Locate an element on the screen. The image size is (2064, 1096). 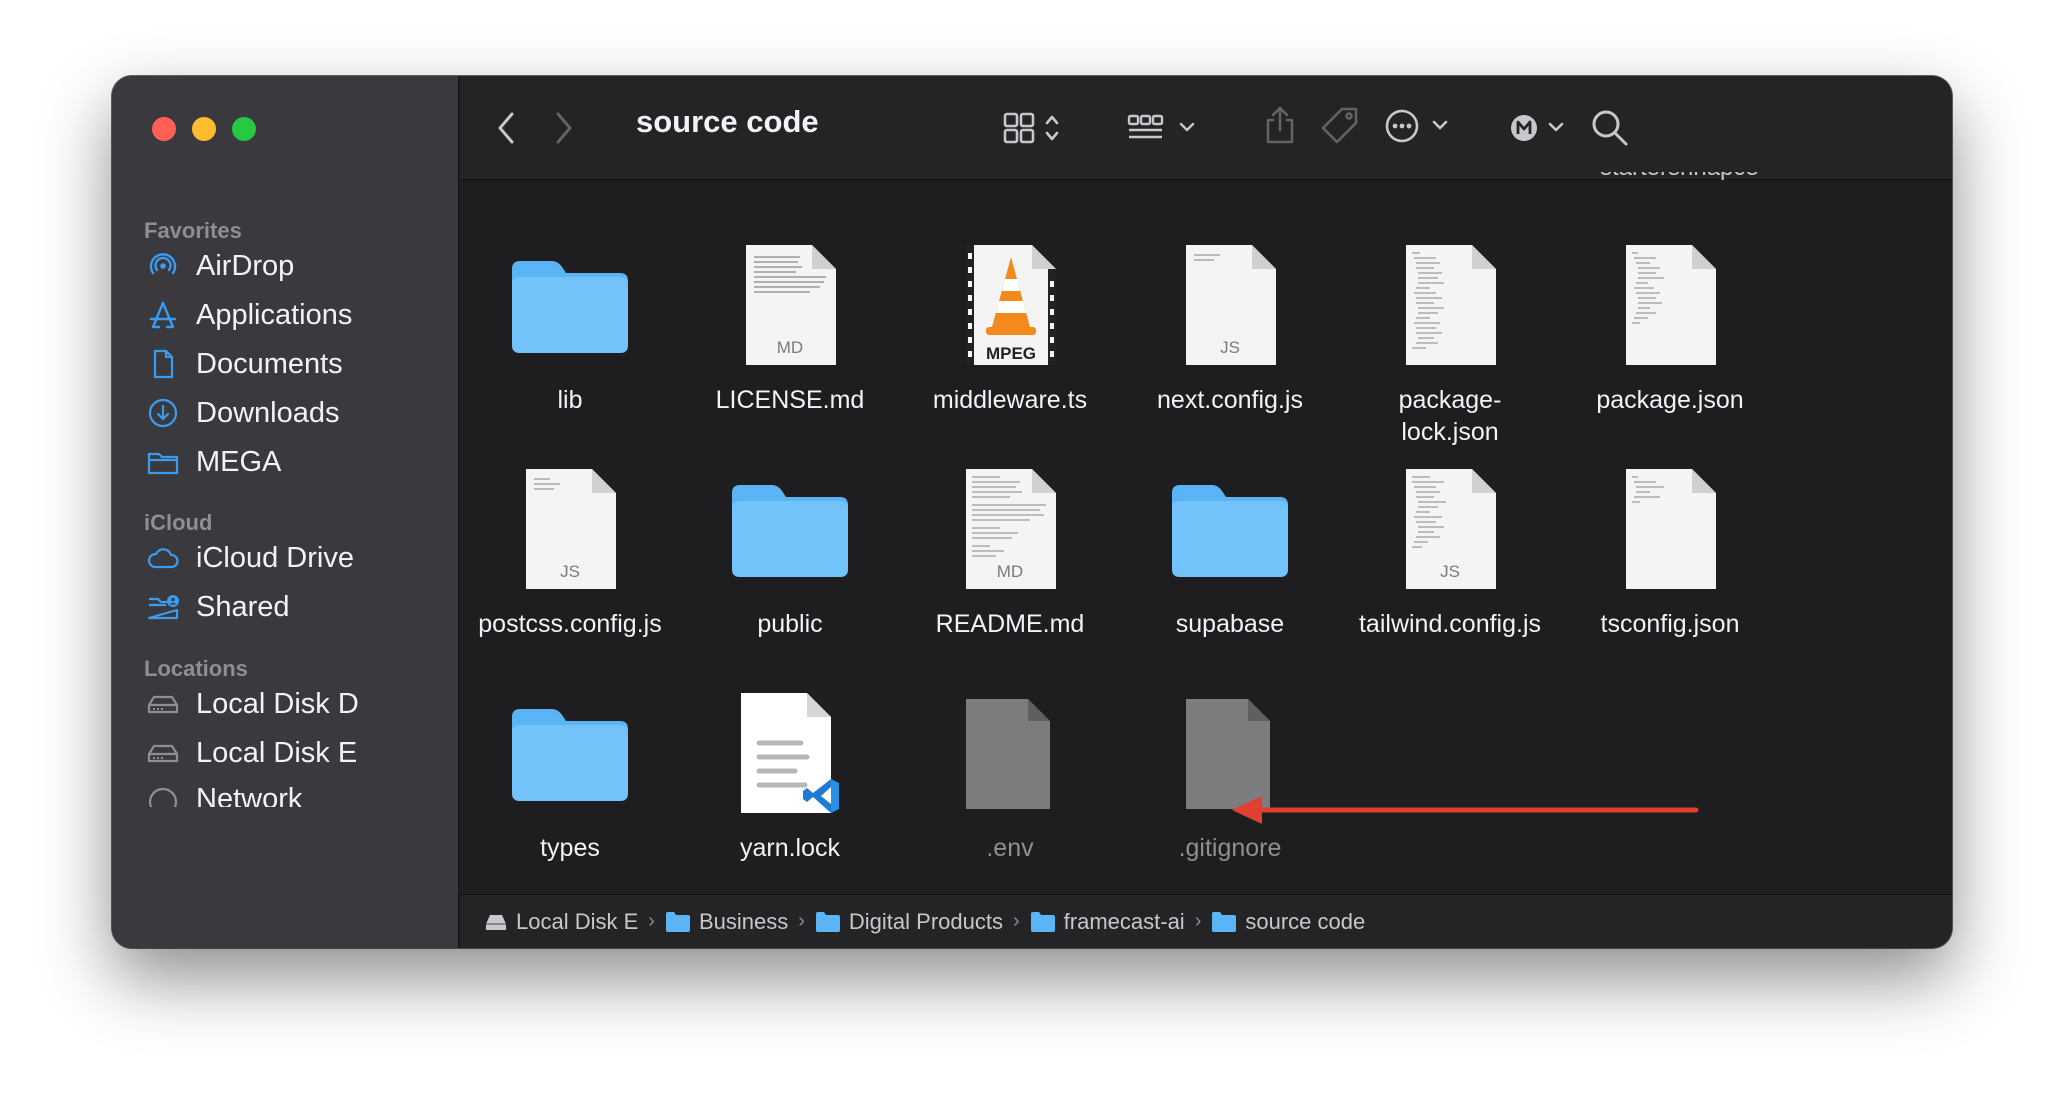
sidebar-item-airdrop: AirDrop is located at coordinates (291, 266).